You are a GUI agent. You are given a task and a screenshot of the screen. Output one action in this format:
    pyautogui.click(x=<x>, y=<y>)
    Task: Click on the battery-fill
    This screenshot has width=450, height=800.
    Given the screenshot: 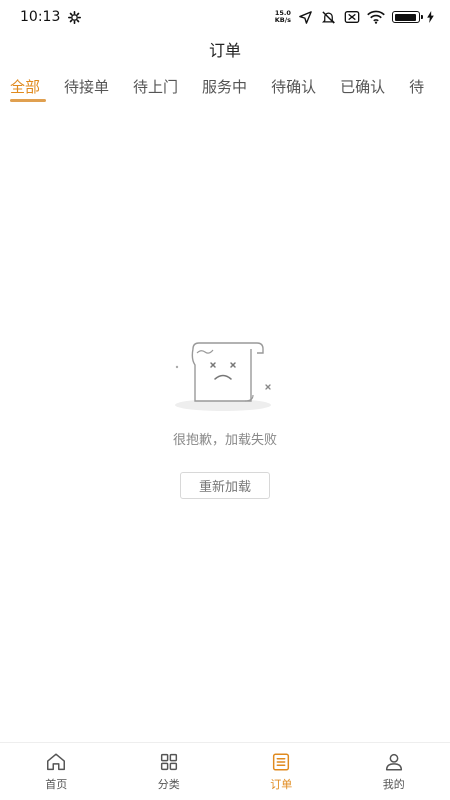 What is the action you would take?
    pyautogui.click(x=405, y=17)
    